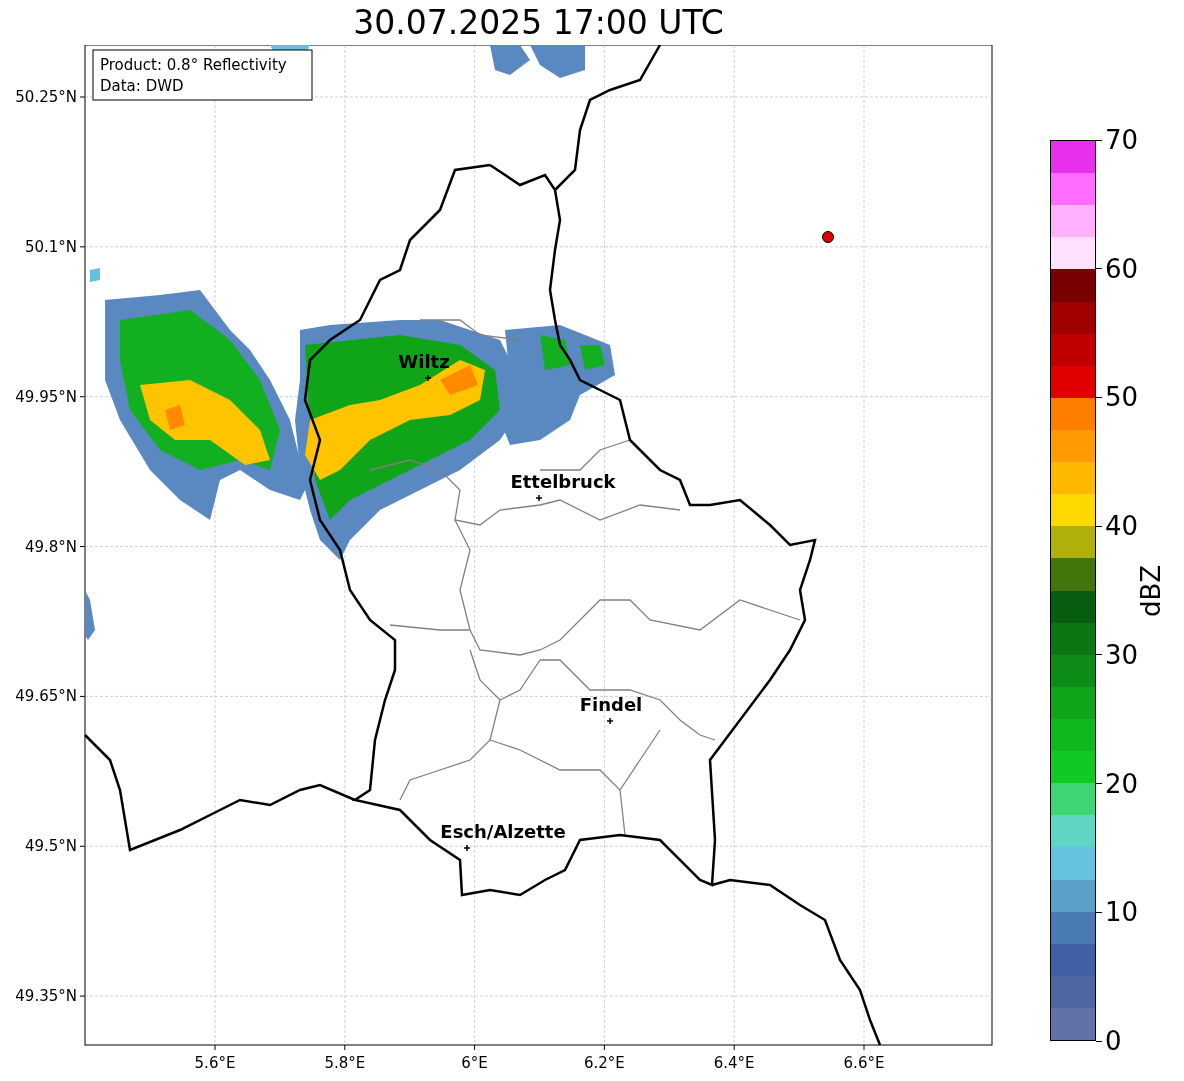 The width and height of the screenshot is (1184, 1081). I want to click on axis-tick-label: 6.6°E, so click(864, 1063).